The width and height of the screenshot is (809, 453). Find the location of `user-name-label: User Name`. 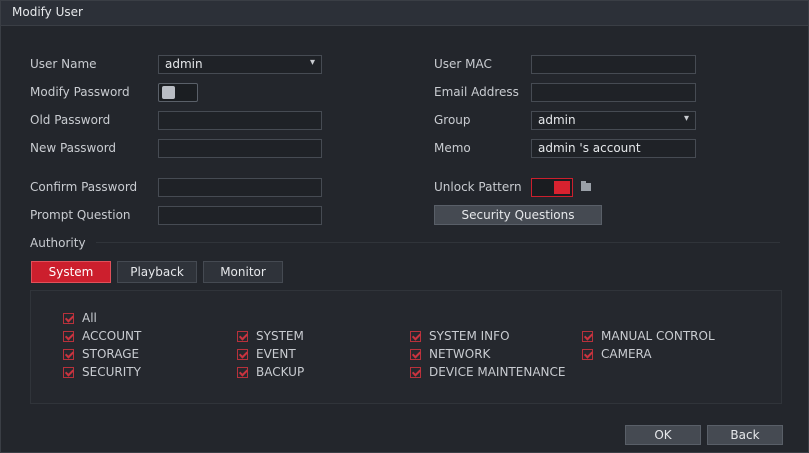

user-name-label: User Name is located at coordinates (63, 64).